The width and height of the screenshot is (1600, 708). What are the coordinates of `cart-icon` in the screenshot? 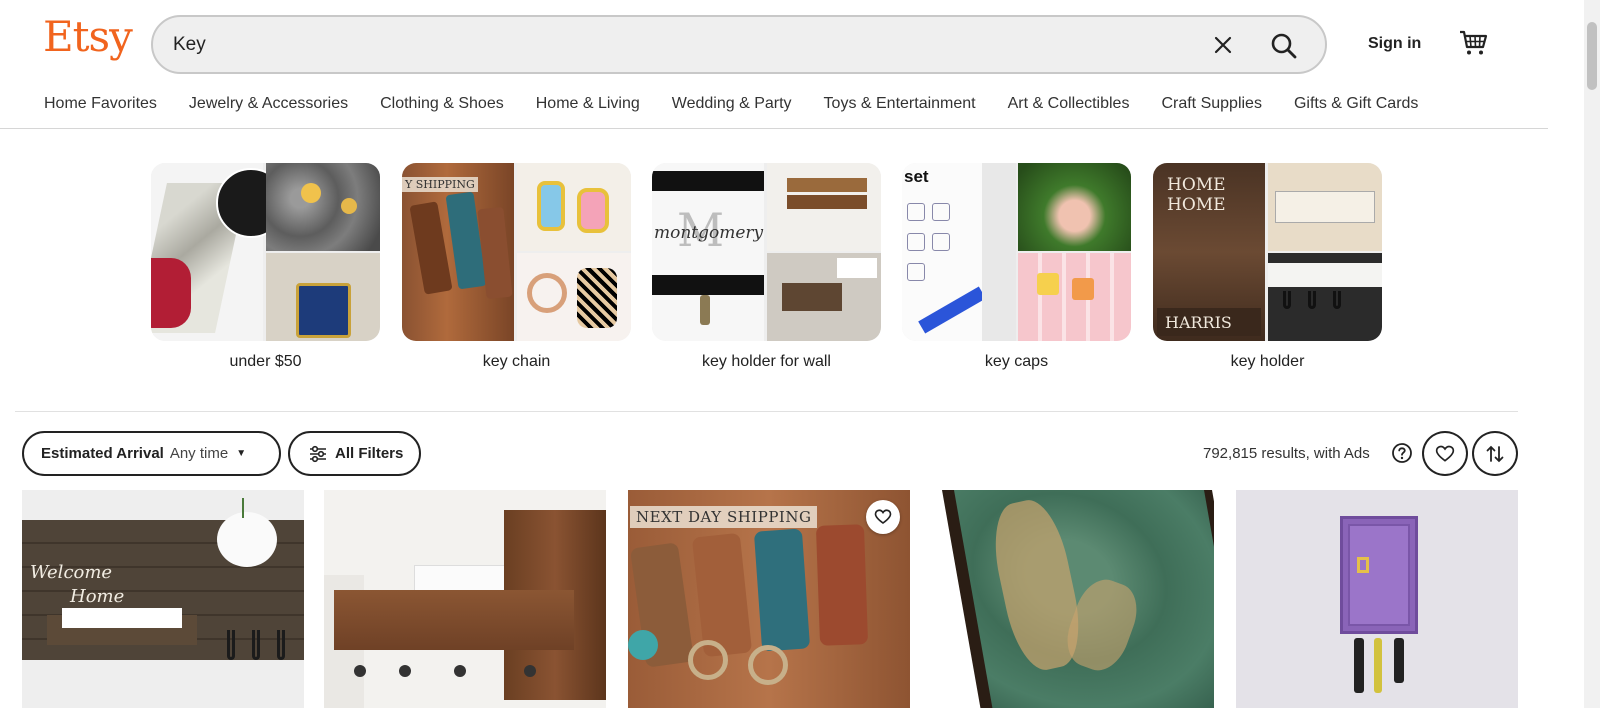 It's located at (1473, 43).